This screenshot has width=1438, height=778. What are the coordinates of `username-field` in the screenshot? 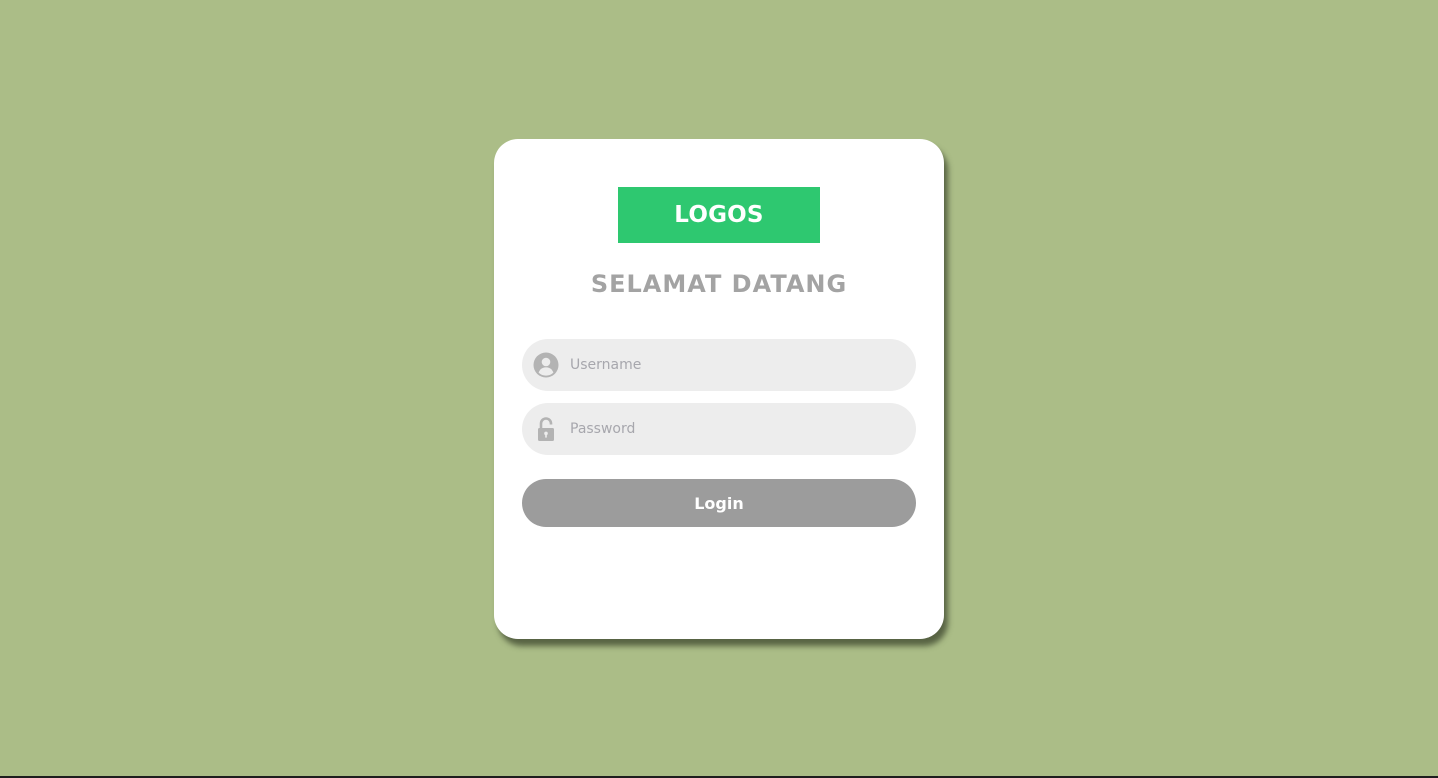 It's located at (719, 365).